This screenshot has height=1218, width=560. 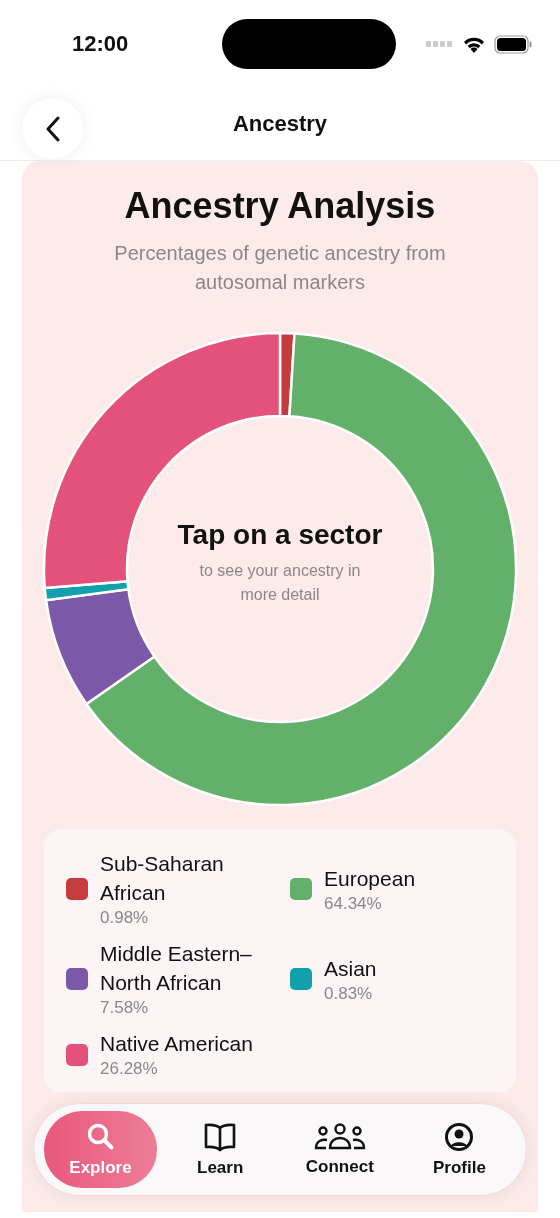 What do you see at coordinates (353, 903) in the screenshot?
I see `legend-percent: 64.34%` at bounding box center [353, 903].